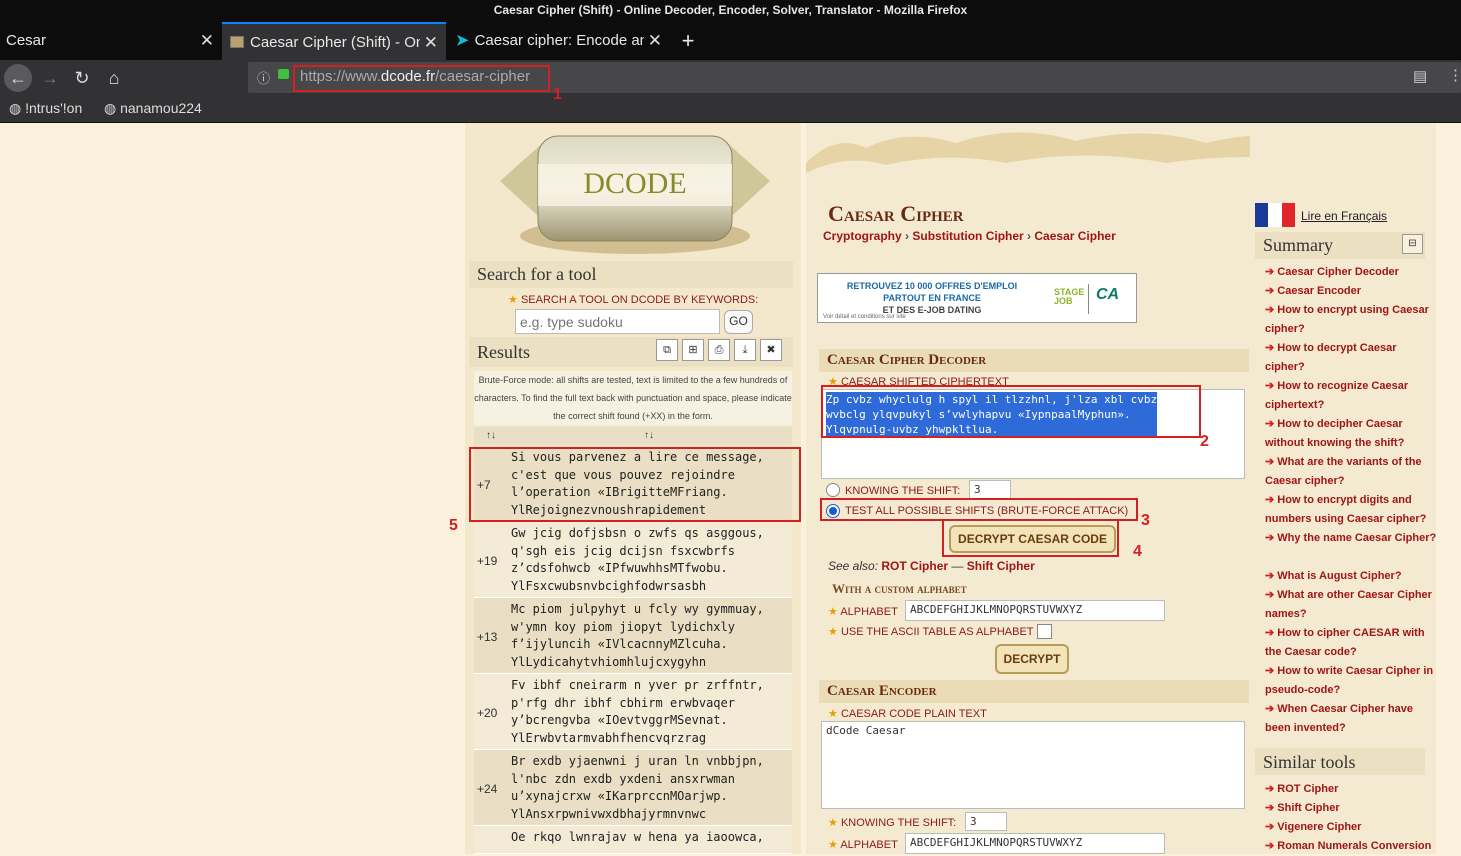 This screenshot has width=1461, height=856. Describe the element at coordinates (667, 350) in the screenshot. I see `copy-icon: ⧉` at that location.